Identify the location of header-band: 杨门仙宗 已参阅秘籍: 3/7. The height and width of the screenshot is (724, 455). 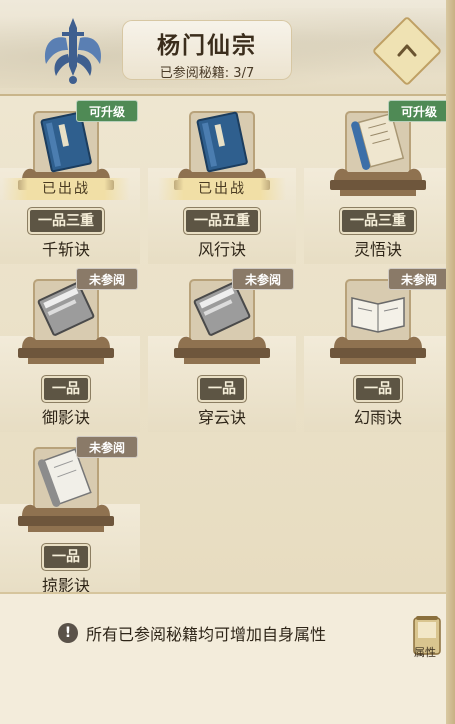
(227, 48).